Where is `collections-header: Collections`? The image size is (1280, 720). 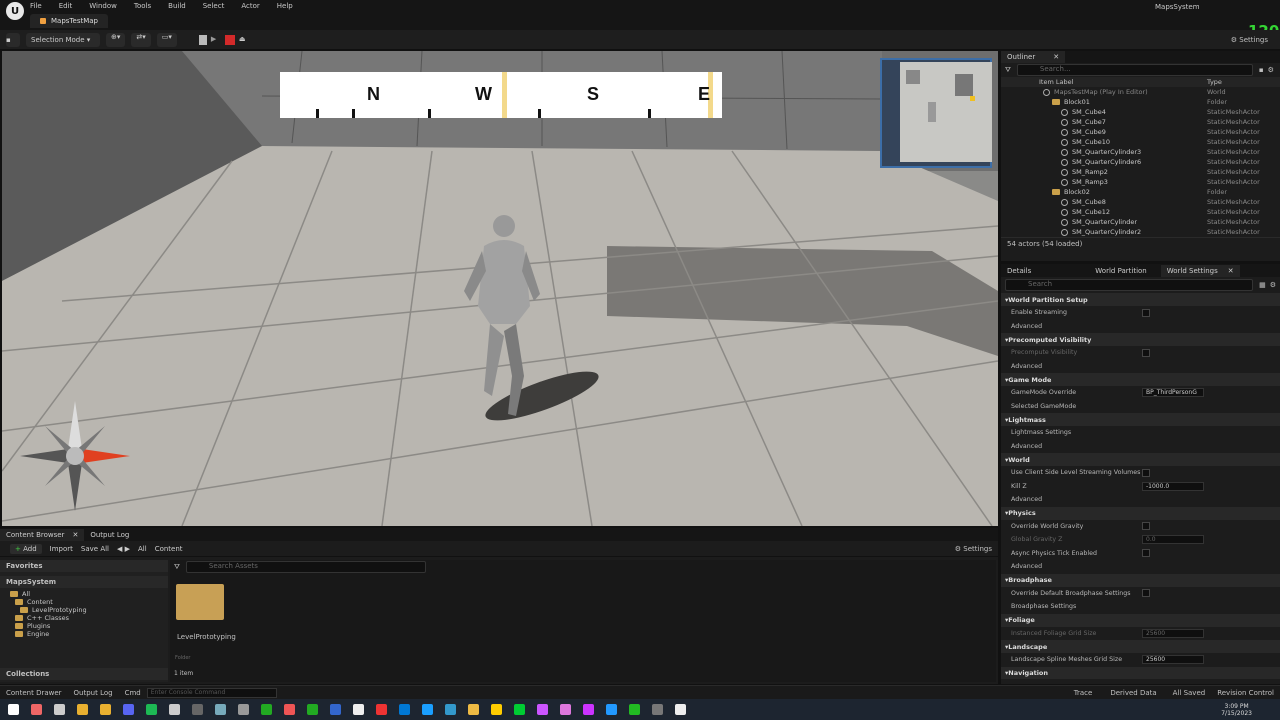
collections-header: Collections is located at coordinates (84, 674).